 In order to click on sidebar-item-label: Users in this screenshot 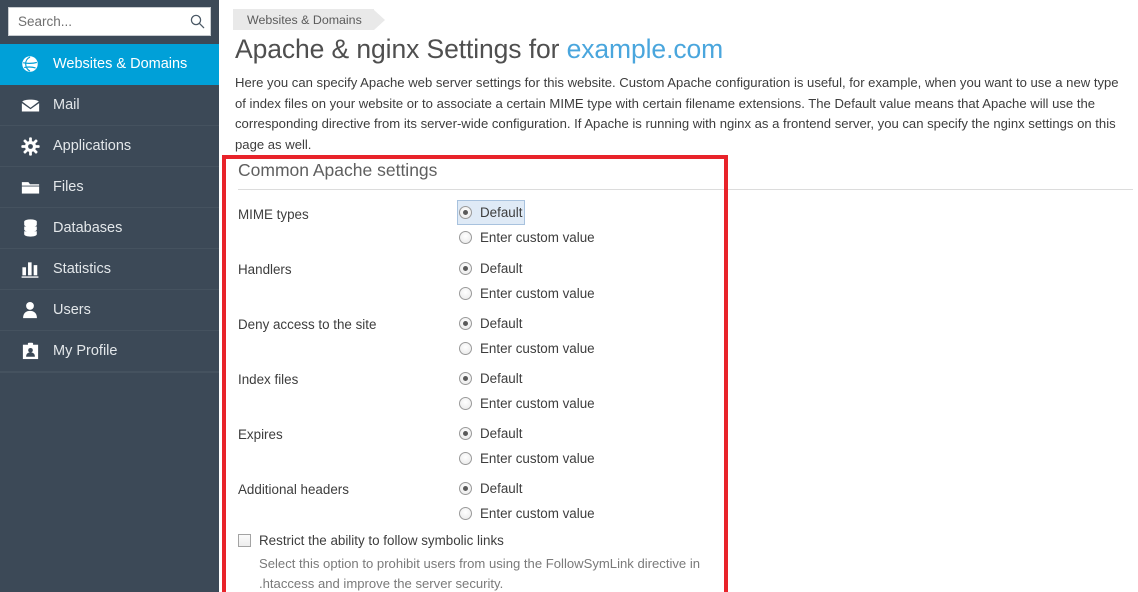, I will do `click(72, 309)`.